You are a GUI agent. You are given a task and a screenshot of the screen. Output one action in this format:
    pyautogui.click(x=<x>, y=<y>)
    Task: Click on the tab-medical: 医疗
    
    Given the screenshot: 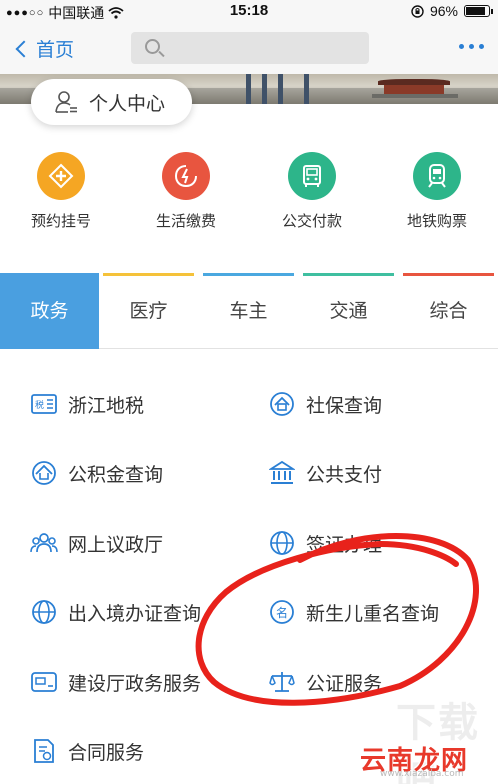 What is the action you would take?
    pyautogui.click(x=148, y=311)
    